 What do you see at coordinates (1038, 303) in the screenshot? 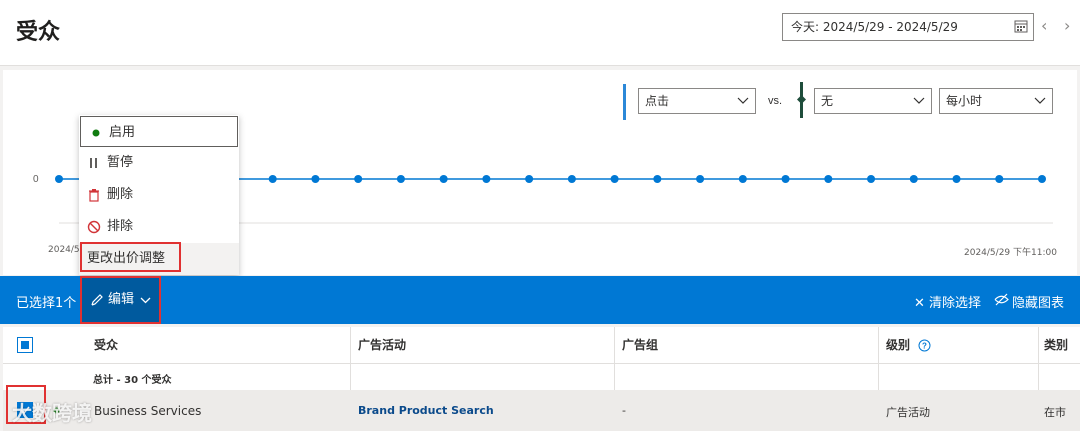
I see `hide-chart-label: 隐藏图表` at bounding box center [1038, 303].